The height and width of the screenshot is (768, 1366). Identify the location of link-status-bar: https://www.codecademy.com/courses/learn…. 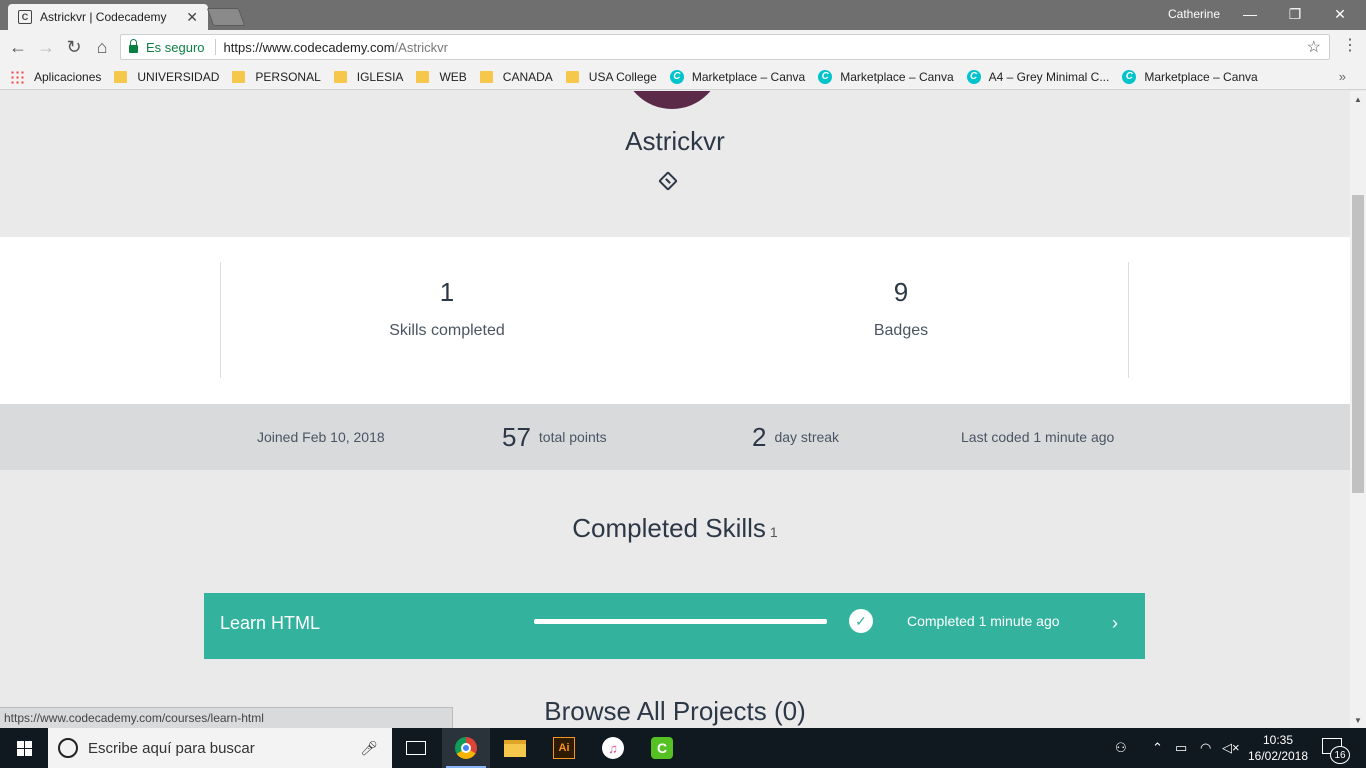
(226, 717).